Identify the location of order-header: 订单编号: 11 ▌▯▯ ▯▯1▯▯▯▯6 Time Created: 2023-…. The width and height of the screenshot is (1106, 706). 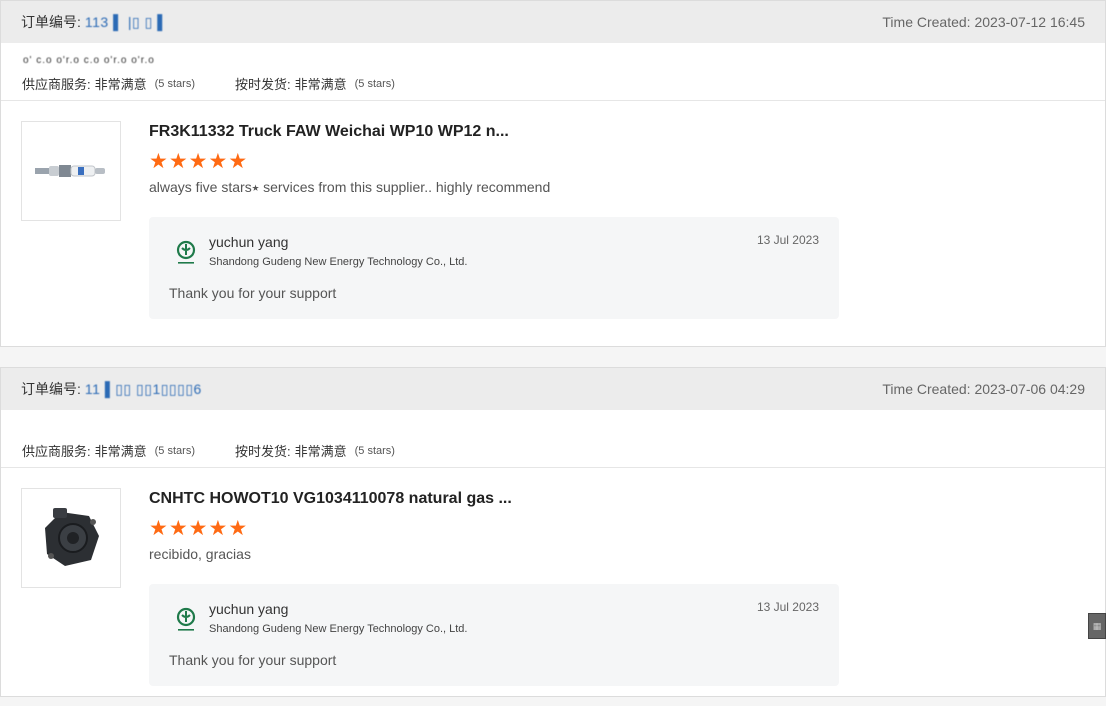
(553, 389).